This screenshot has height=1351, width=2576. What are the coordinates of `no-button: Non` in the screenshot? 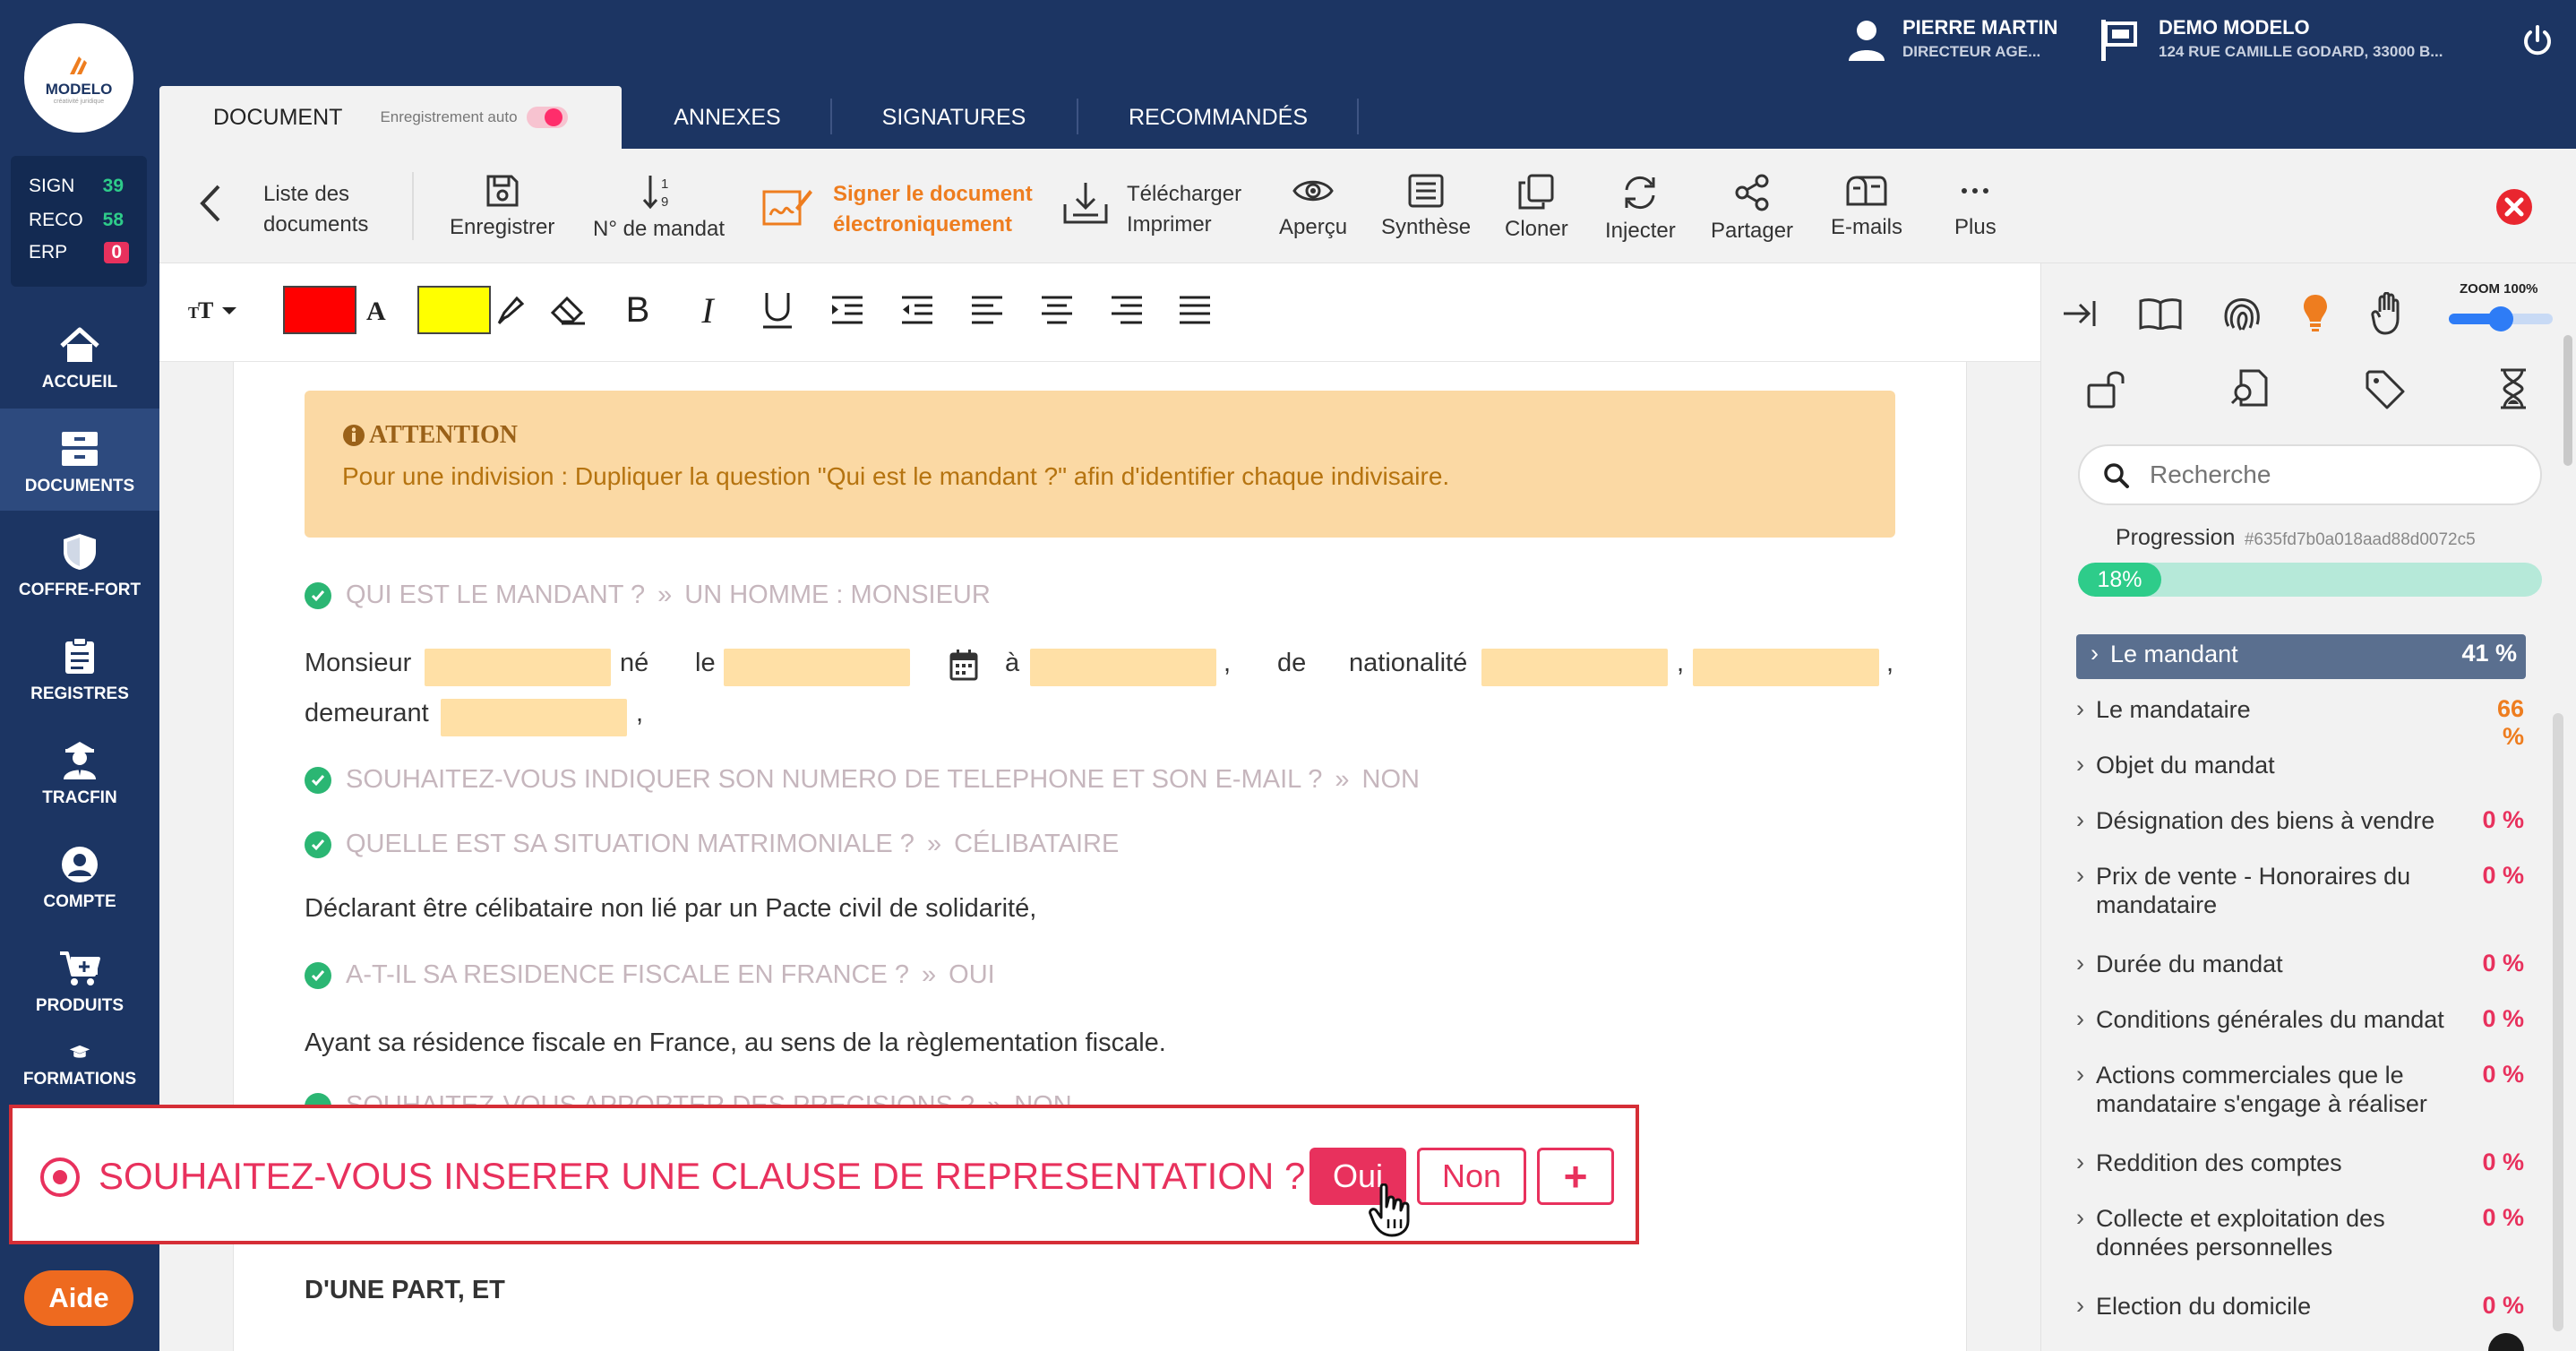 It's located at (1471, 1176).